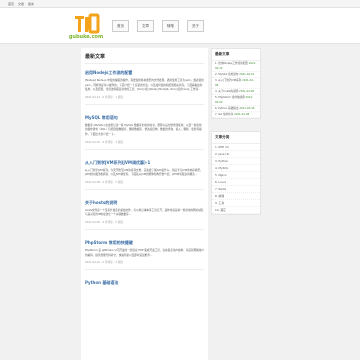  Describe the element at coordinates (236, 147) in the screenshot. I see `category-item: 1. PHP (3)` at that location.